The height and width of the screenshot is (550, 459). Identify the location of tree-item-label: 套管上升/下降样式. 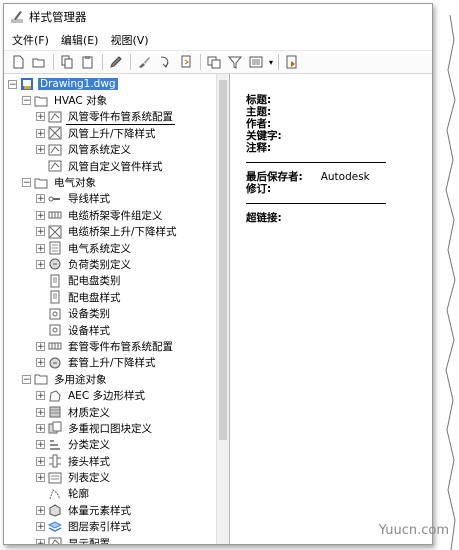
(112, 362).